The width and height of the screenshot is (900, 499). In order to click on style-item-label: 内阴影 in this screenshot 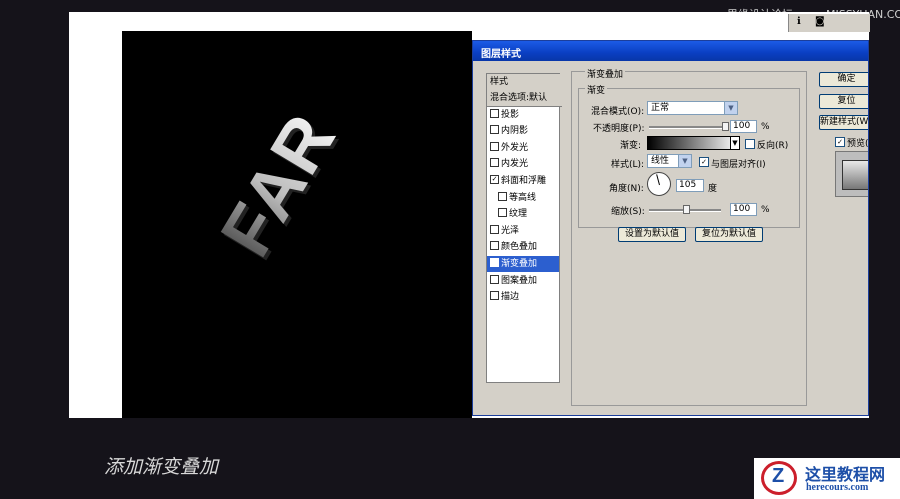, I will do `click(515, 131)`.